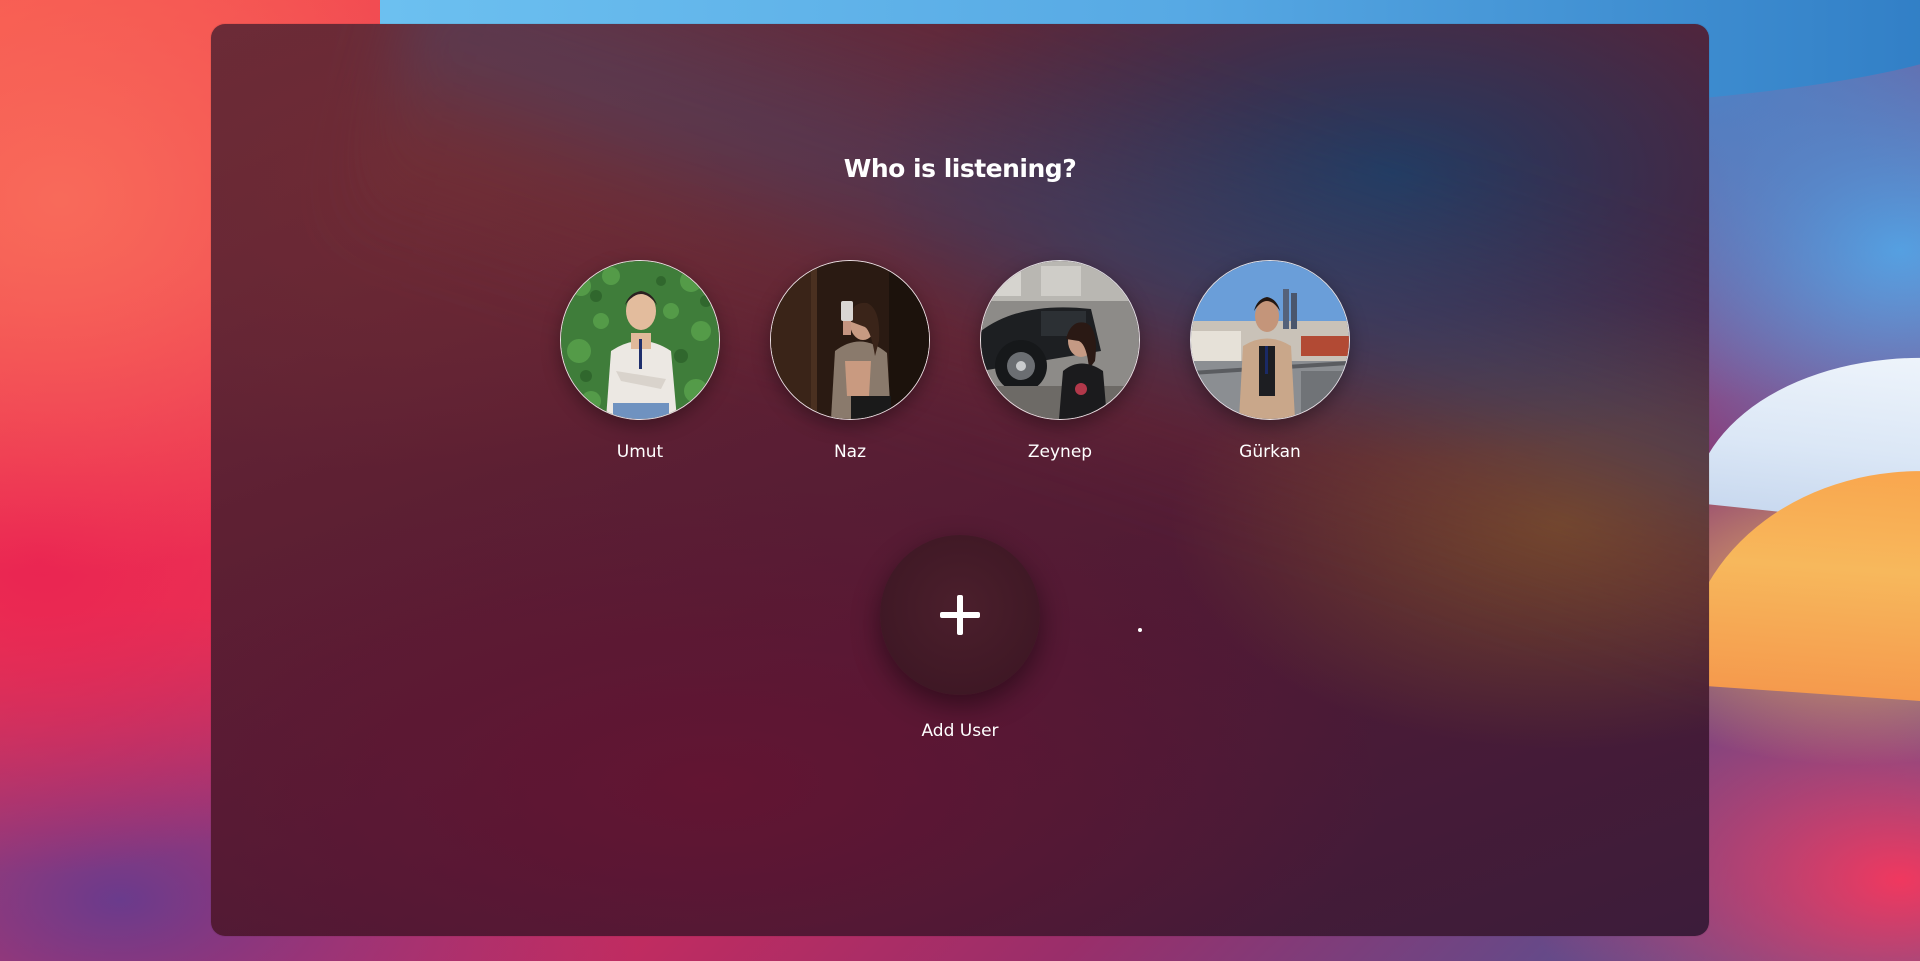  I want to click on page-title: Who is listening?, so click(960, 168).